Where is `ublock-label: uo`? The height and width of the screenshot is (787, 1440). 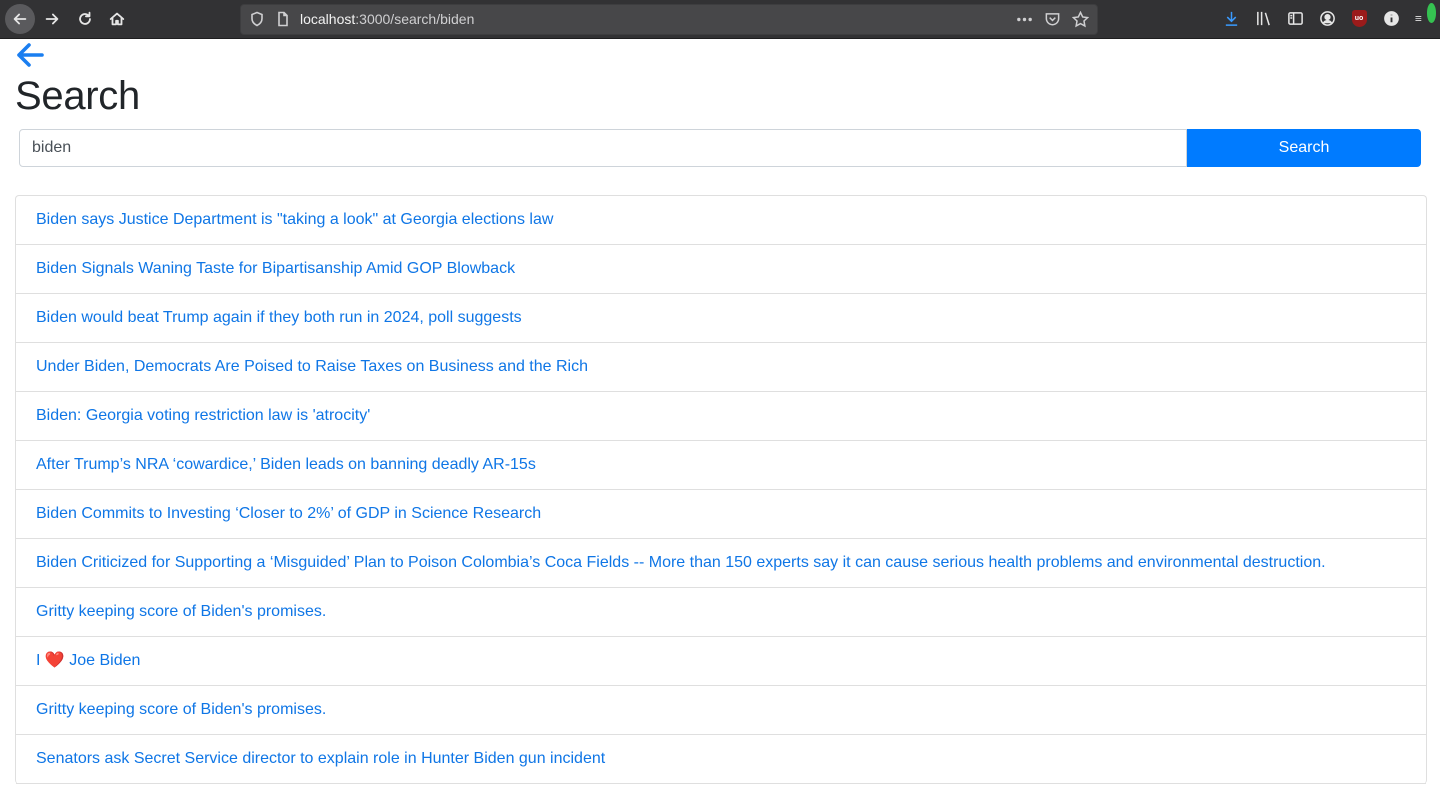 ublock-label: uo is located at coordinates (1359, 18).